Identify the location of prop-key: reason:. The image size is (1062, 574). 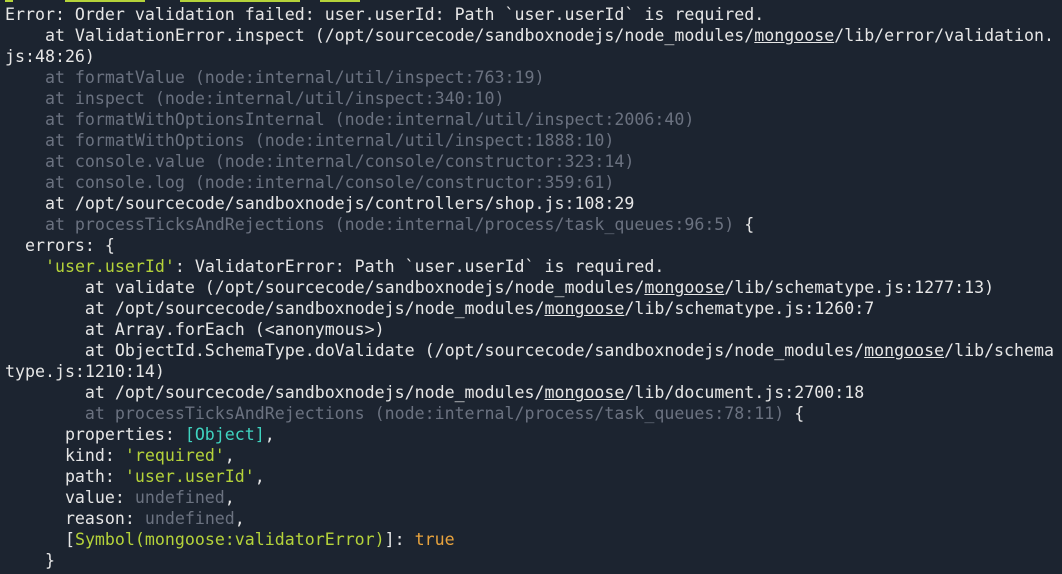
(75, 518).